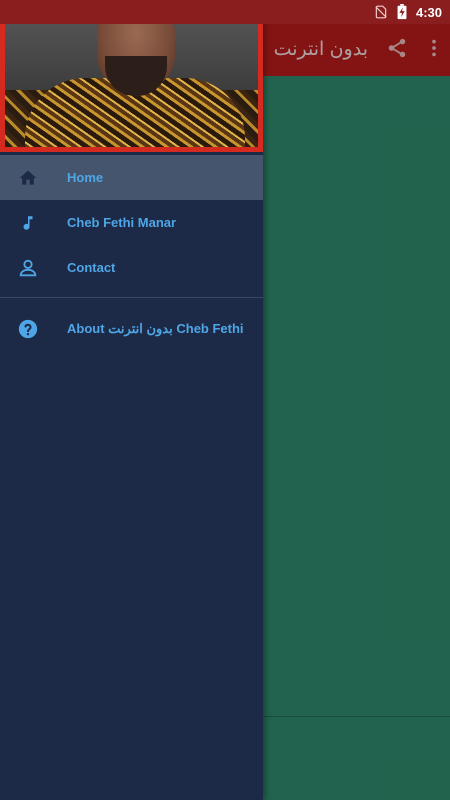 This screenshot has height=800, width=450. I want to click on home-icon, so click(28, 178).